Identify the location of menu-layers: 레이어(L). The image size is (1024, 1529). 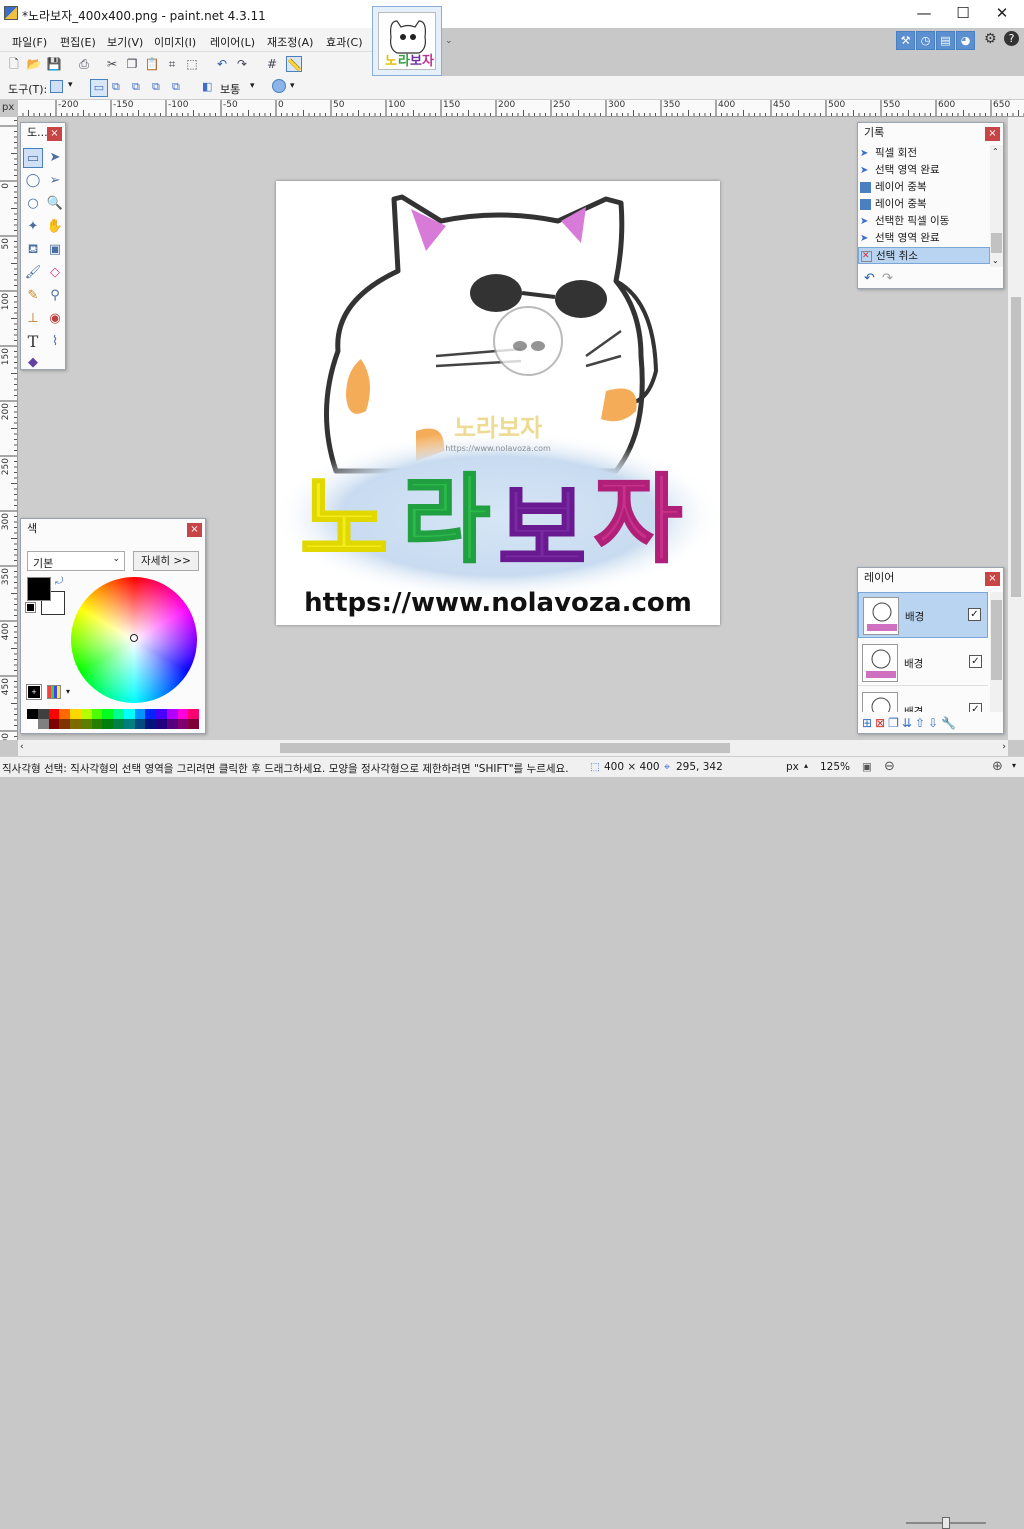
(232, 42).